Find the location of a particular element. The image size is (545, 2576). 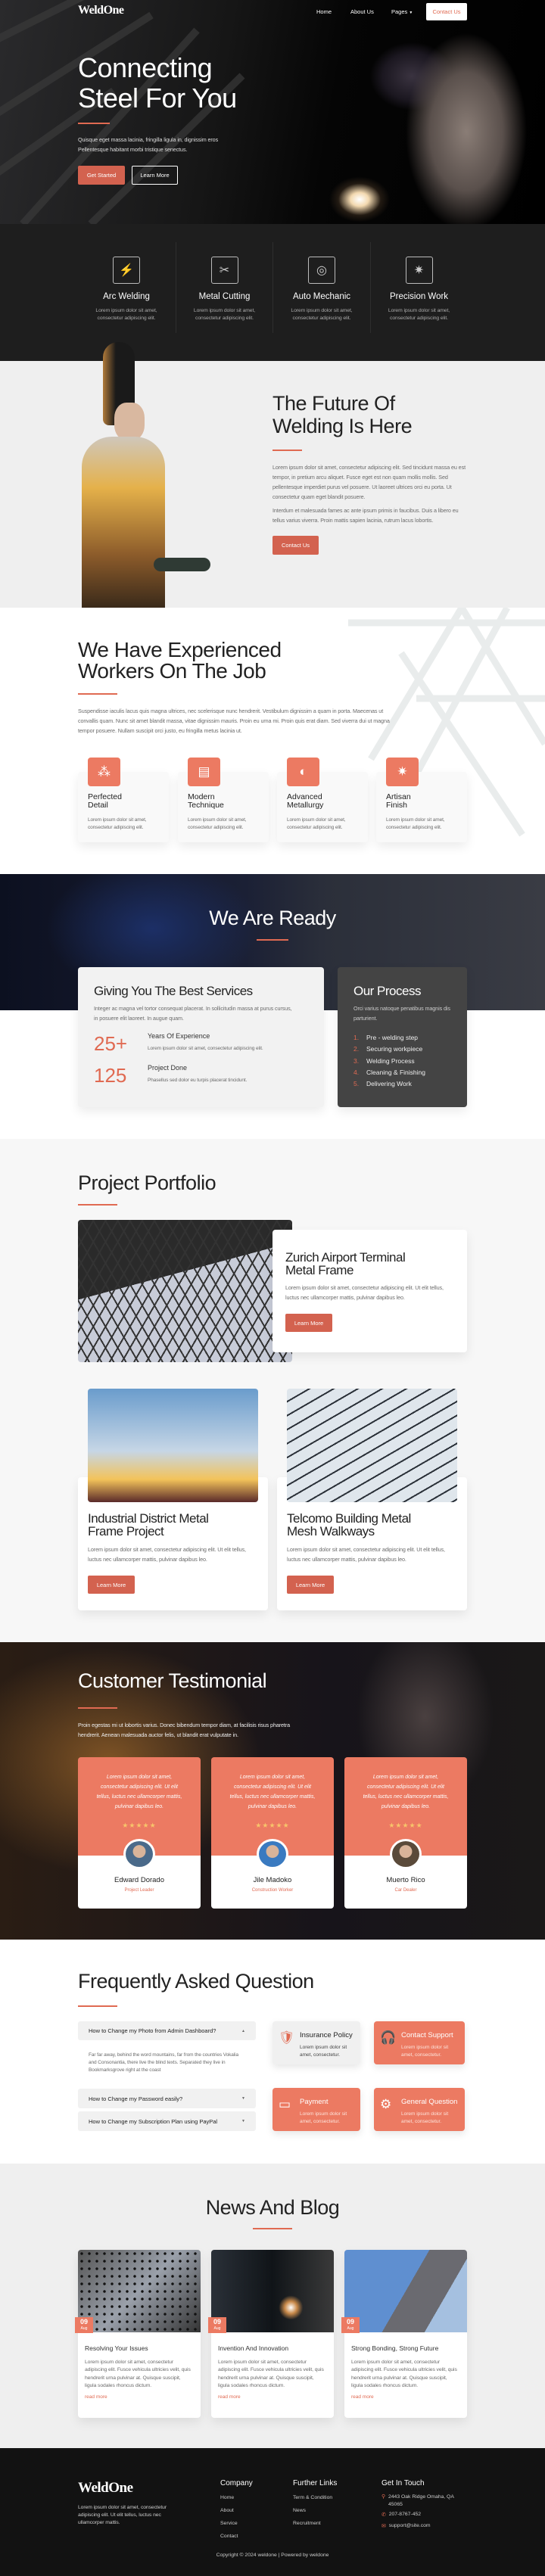

chevron-down-icon: ▼ is located at coordinates (243, 2098).